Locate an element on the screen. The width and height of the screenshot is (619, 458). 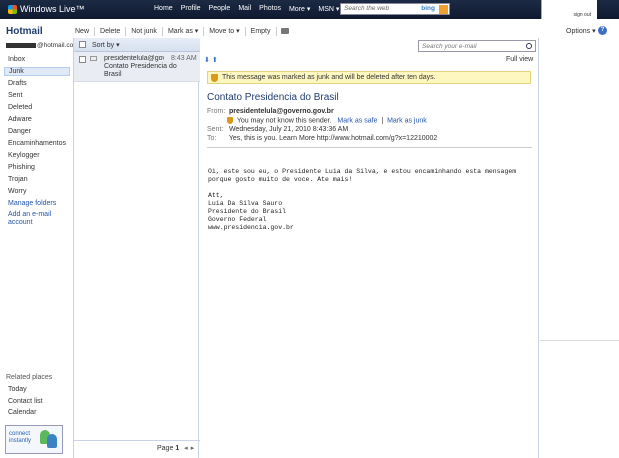
new-button: New is located at coordinates (83, 31).